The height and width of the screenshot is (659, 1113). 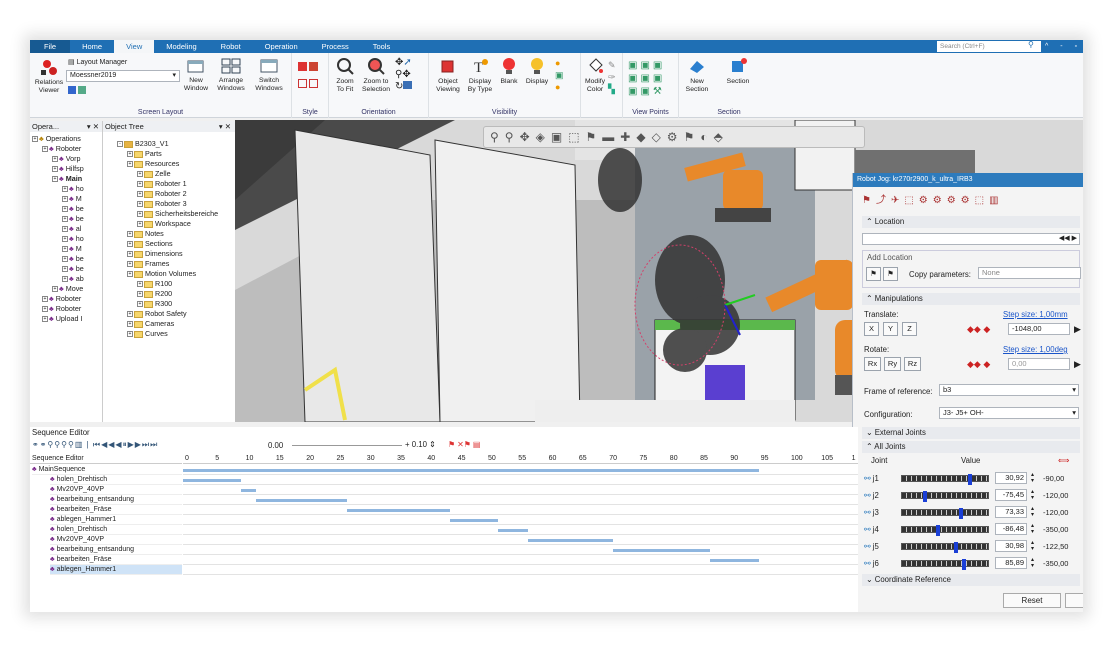 I want to click on tab-home: Home, so click(x=92, y=46).